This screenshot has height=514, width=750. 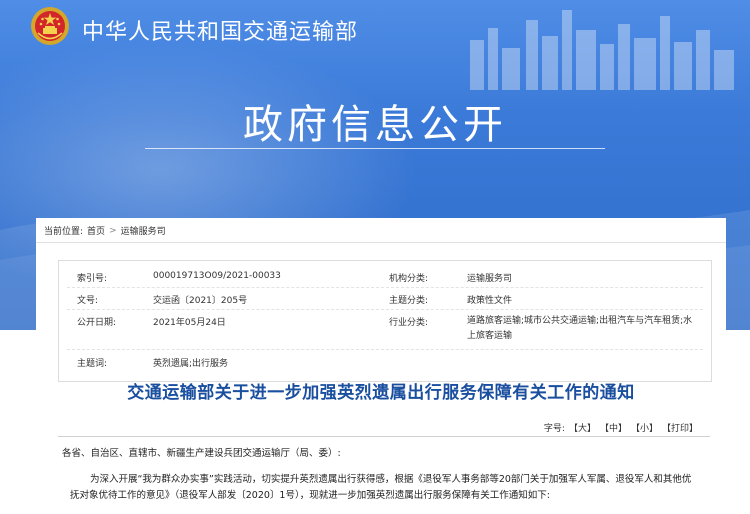 I want to click on font-size-controls: 字号: 【大】 【中】 【小】 【打印】, so click(x=621, y=427).